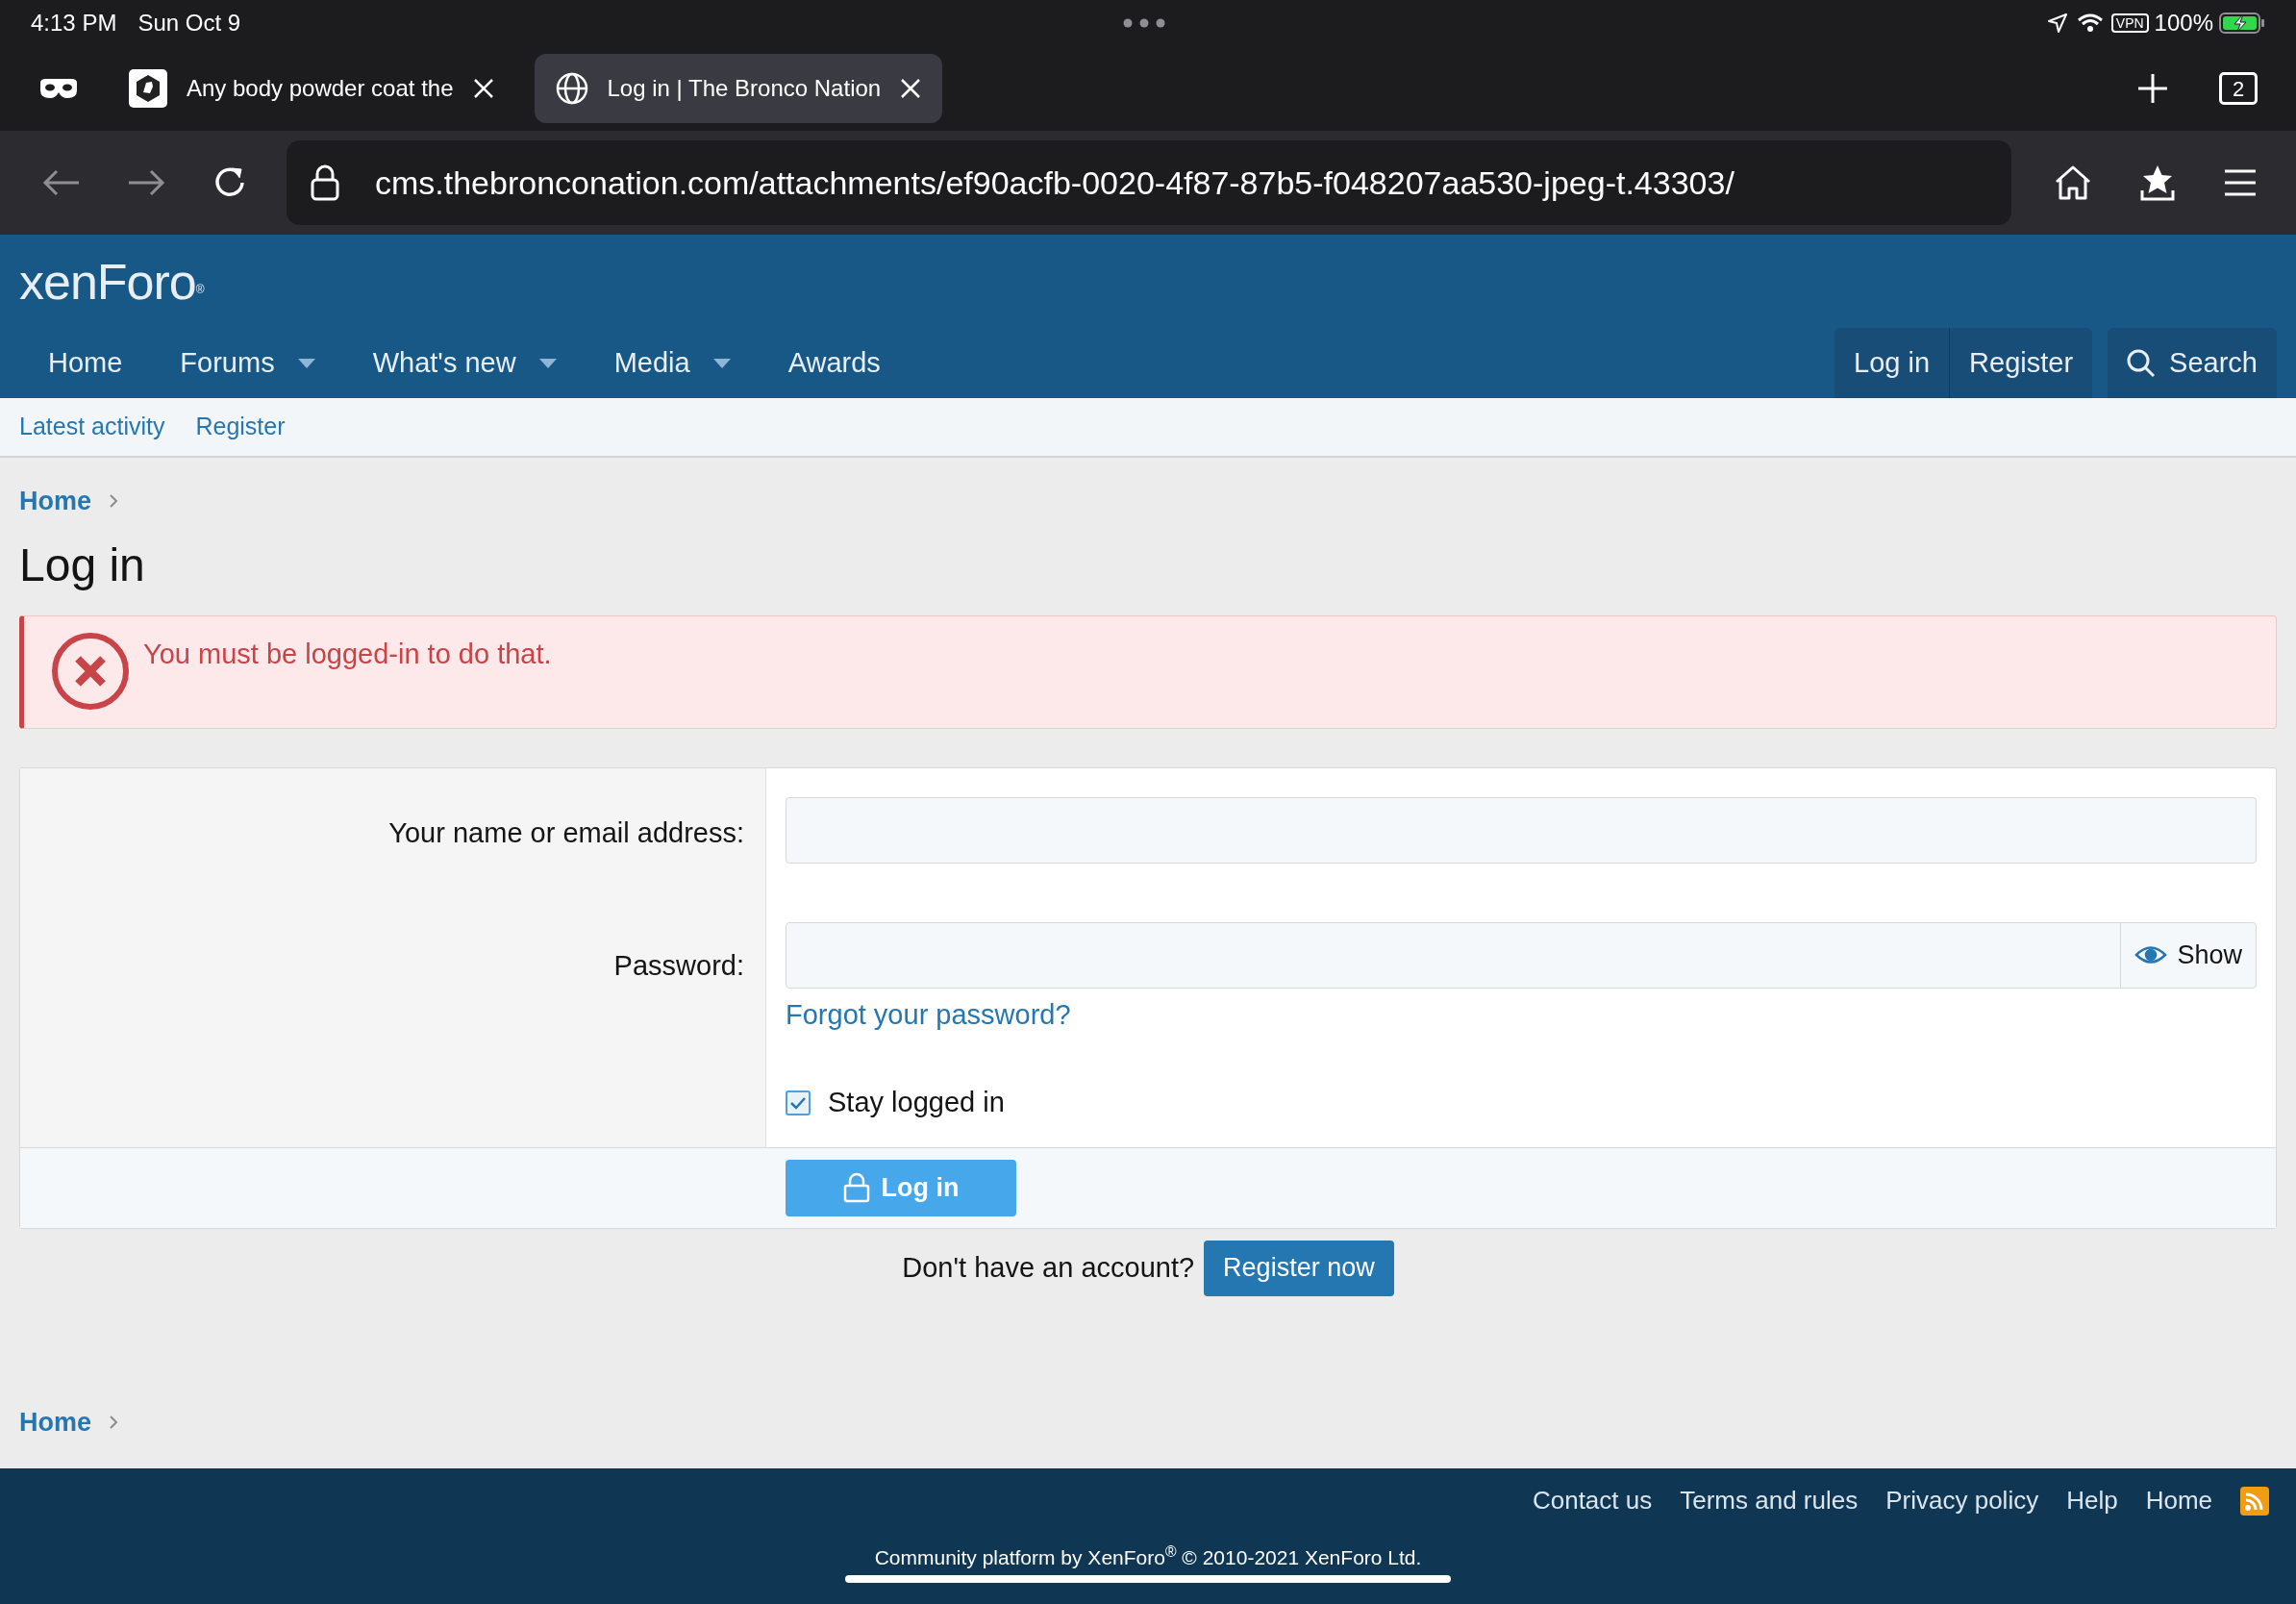  What do you see at coordinates (189, 23) in the screenshot?
I see `status-date: Sun Oct 9` at bounding box center [189, 23].